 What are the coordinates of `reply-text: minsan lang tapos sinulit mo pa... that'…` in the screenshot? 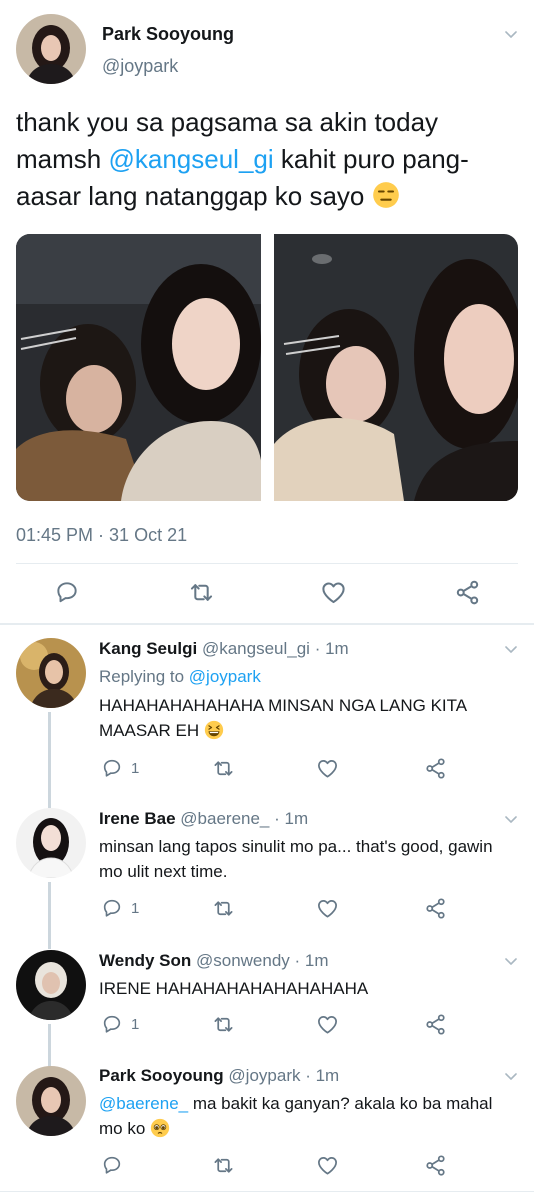 It's located at (296, 859).